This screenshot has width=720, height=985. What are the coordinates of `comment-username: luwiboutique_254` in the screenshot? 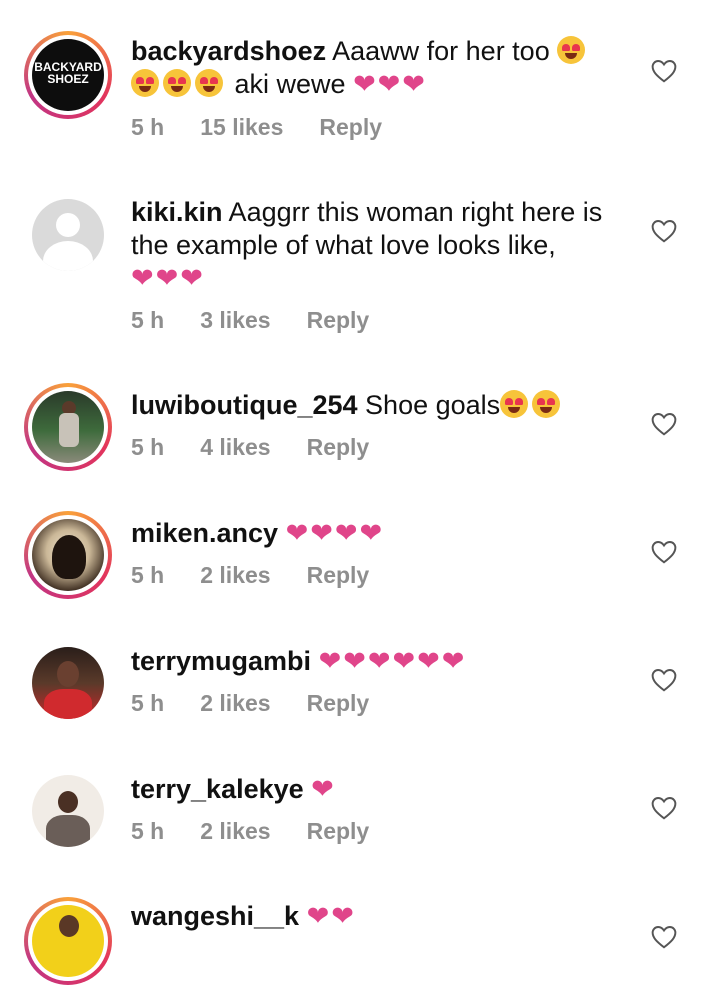 It's located at (244, 405).